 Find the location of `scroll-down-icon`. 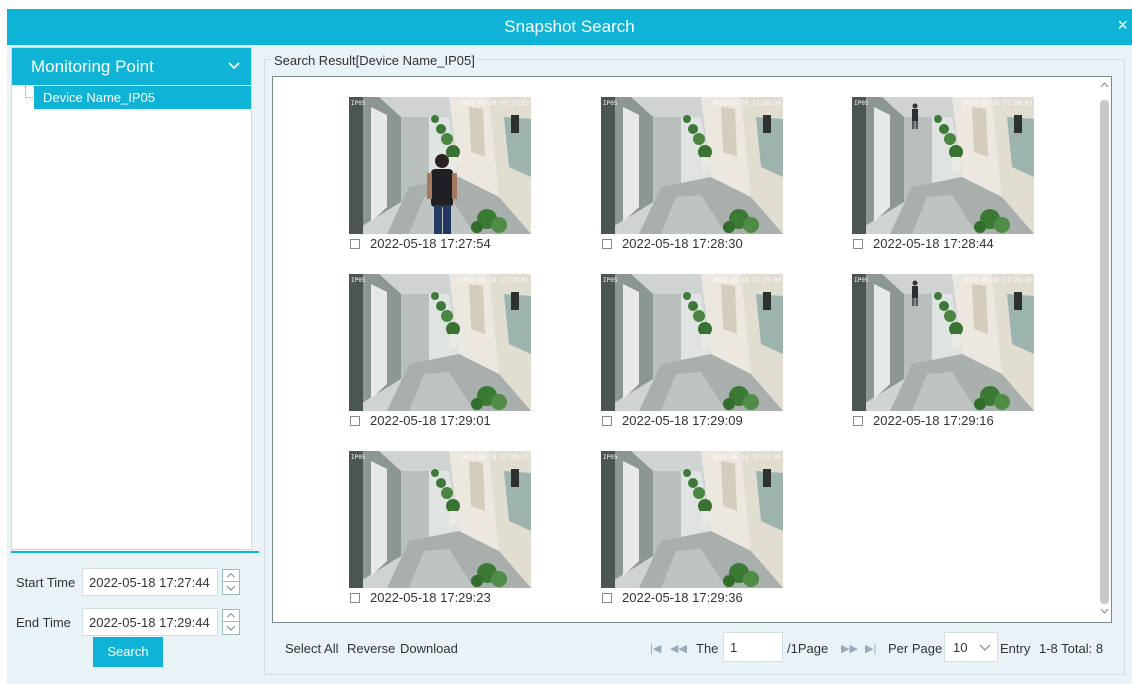

scroll-down-icon is located at coordinates (1104, 611).